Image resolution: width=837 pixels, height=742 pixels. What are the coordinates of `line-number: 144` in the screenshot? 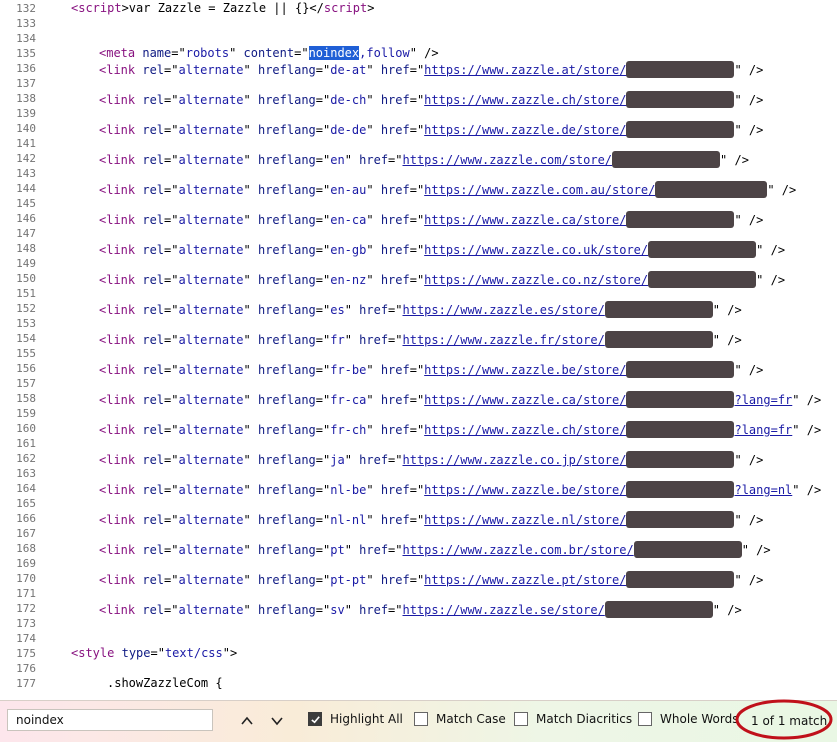 It's located at (26, 188).